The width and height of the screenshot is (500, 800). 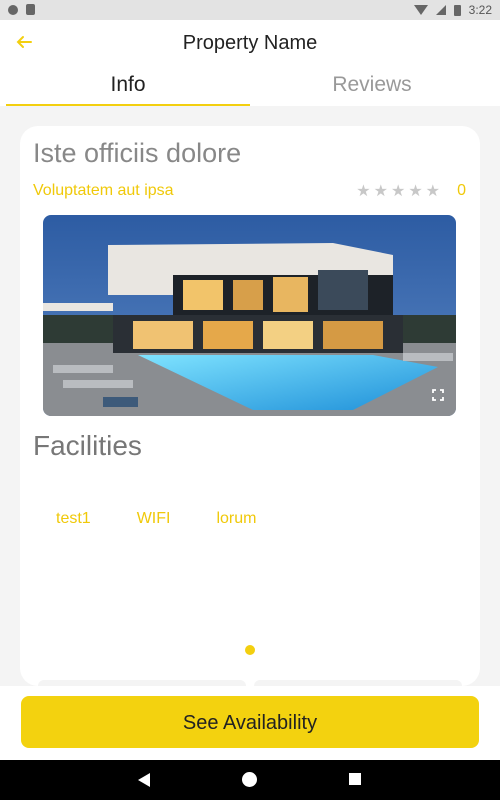 I want to click on status-bar: 3:22, so click(x=250, y=10).